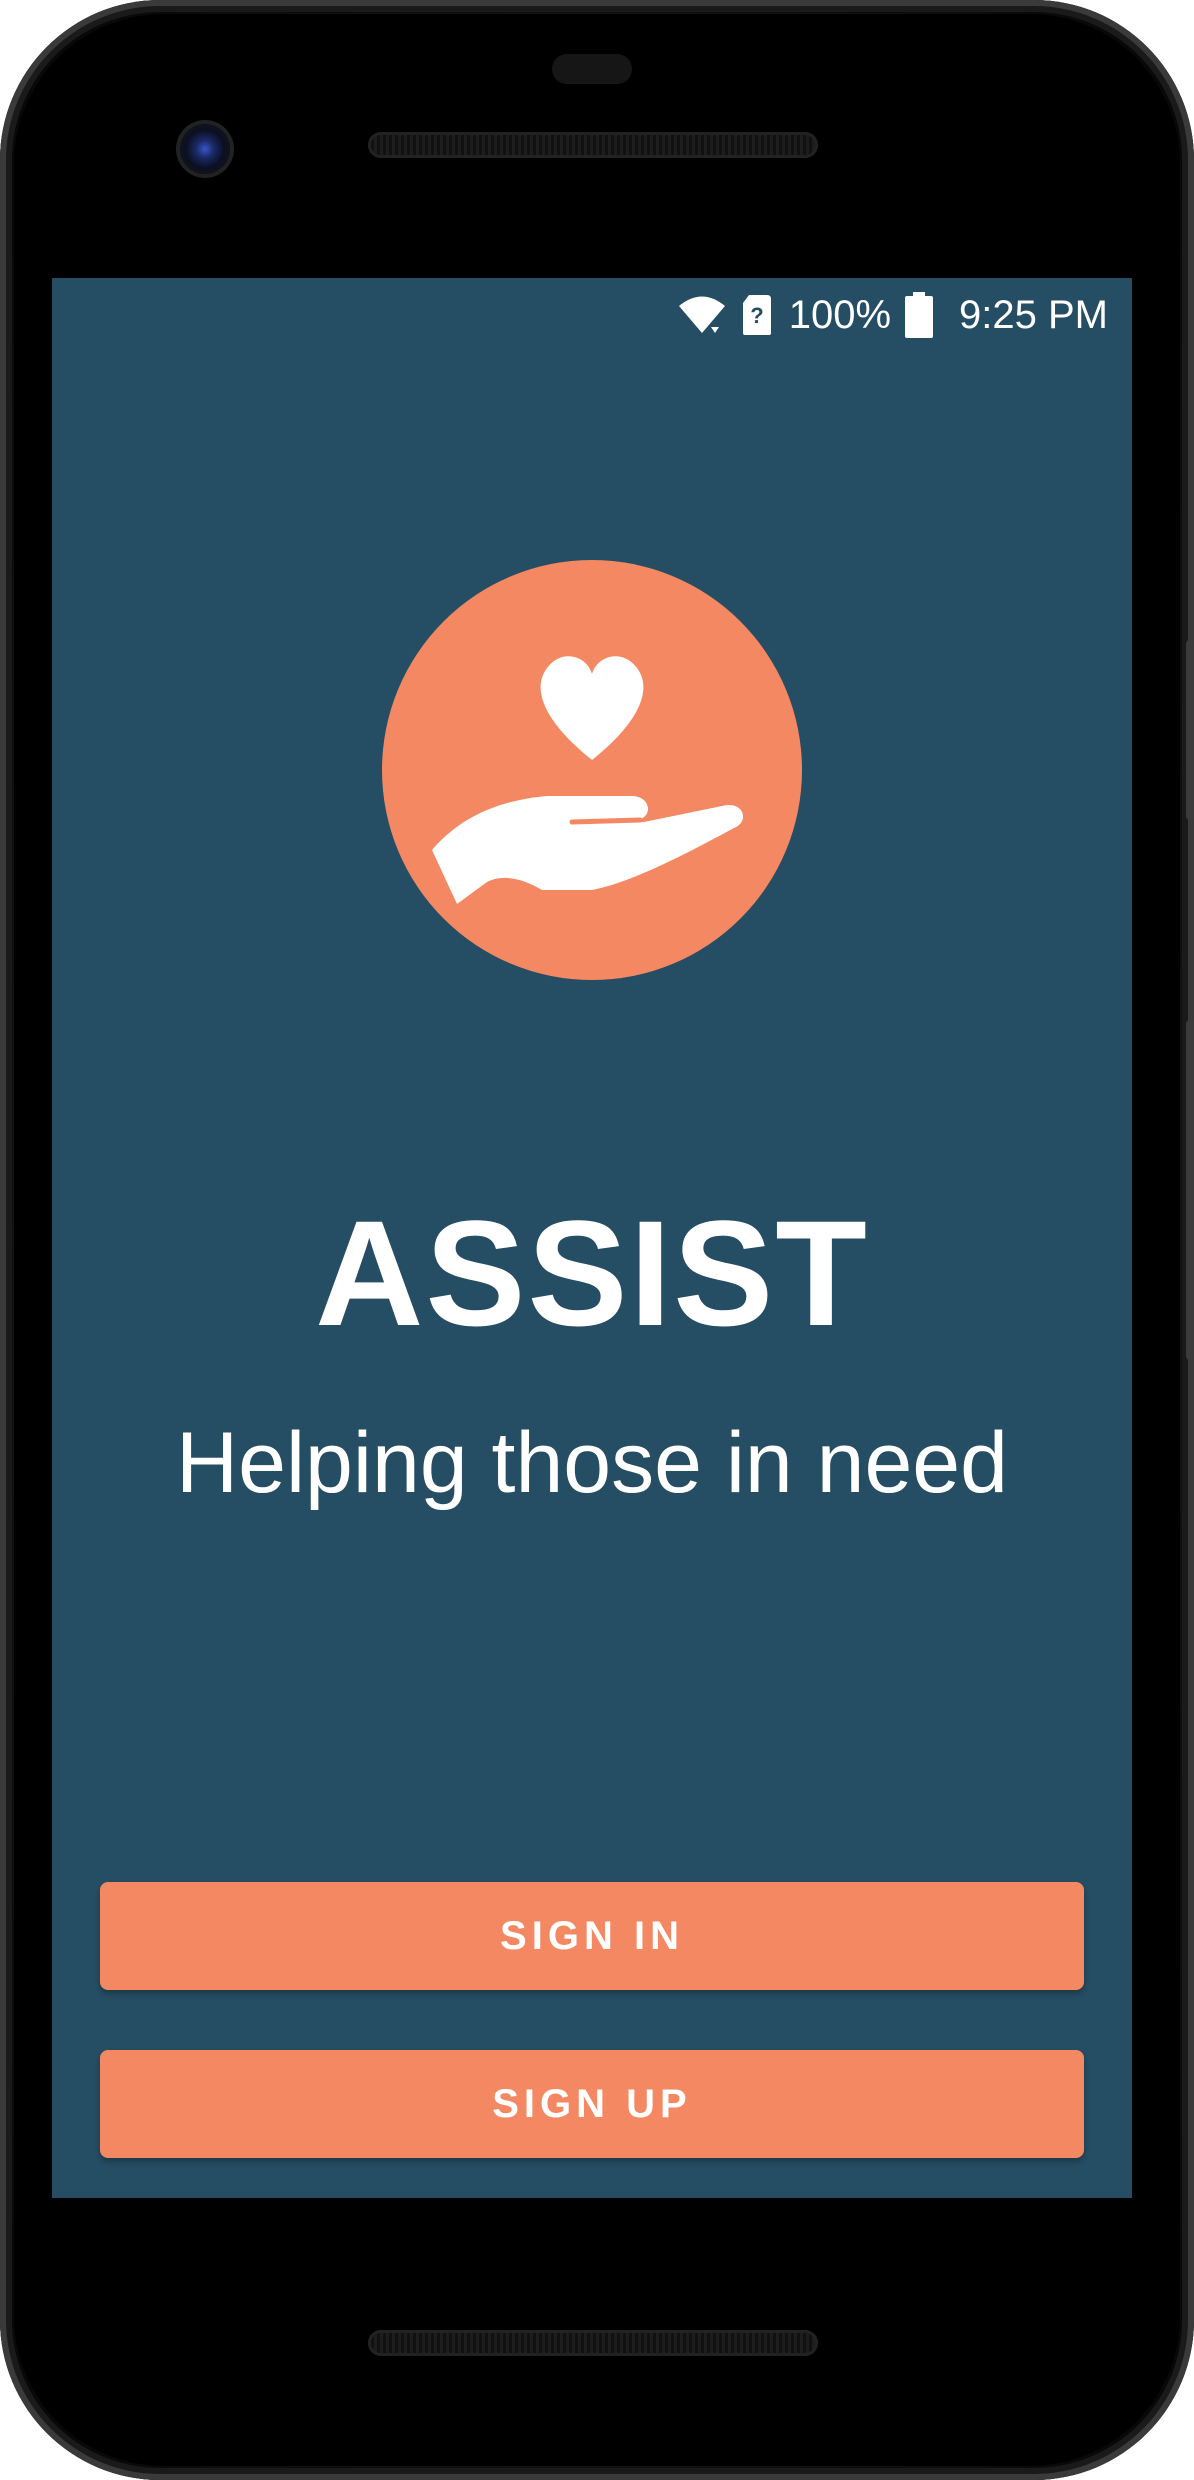  I want to click on heart-hand-icon, so click(592, 770).